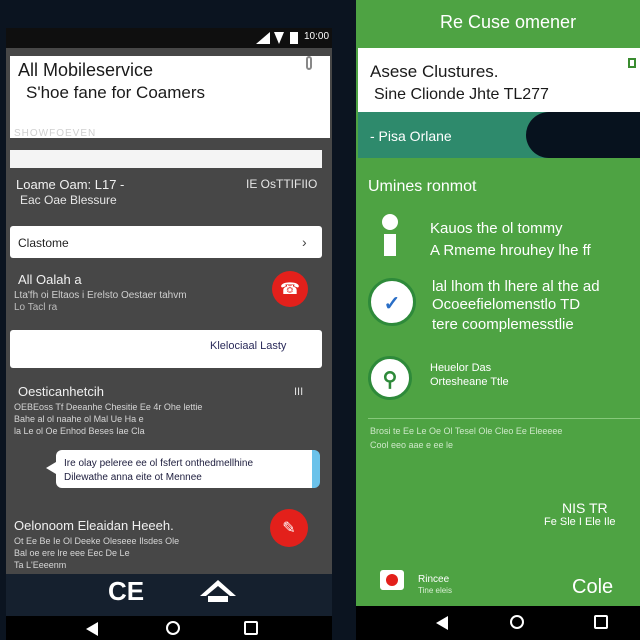 This screenshot has width=640, height=640. I want to click on list-item-detail: Bal oe ere lre eee Eec De Le, so click(72, 553).